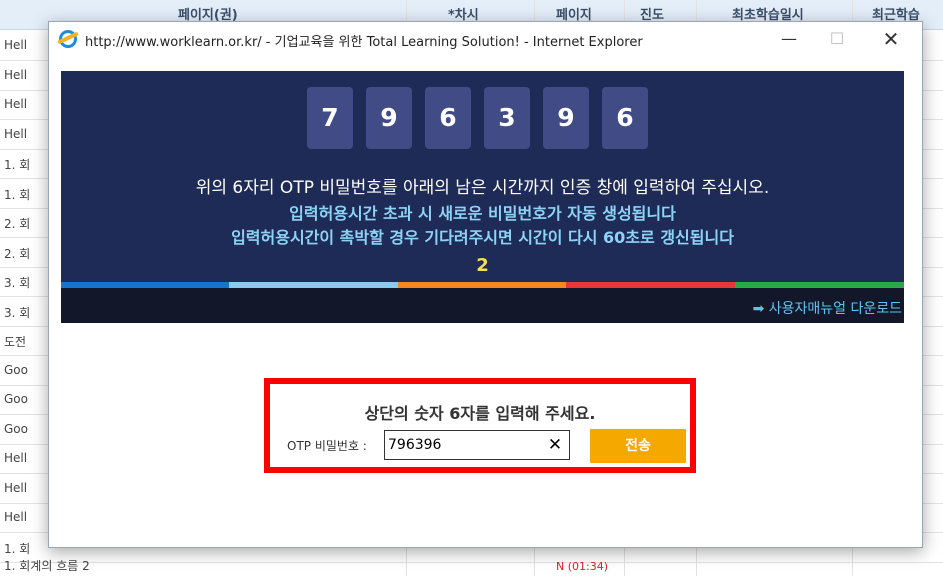  I want to click on refresh-notice: 입력허용시간이 촉박할 경우 기다려주시면 시간이 다시 60초로 갱신됩니다, so click(482, 237).